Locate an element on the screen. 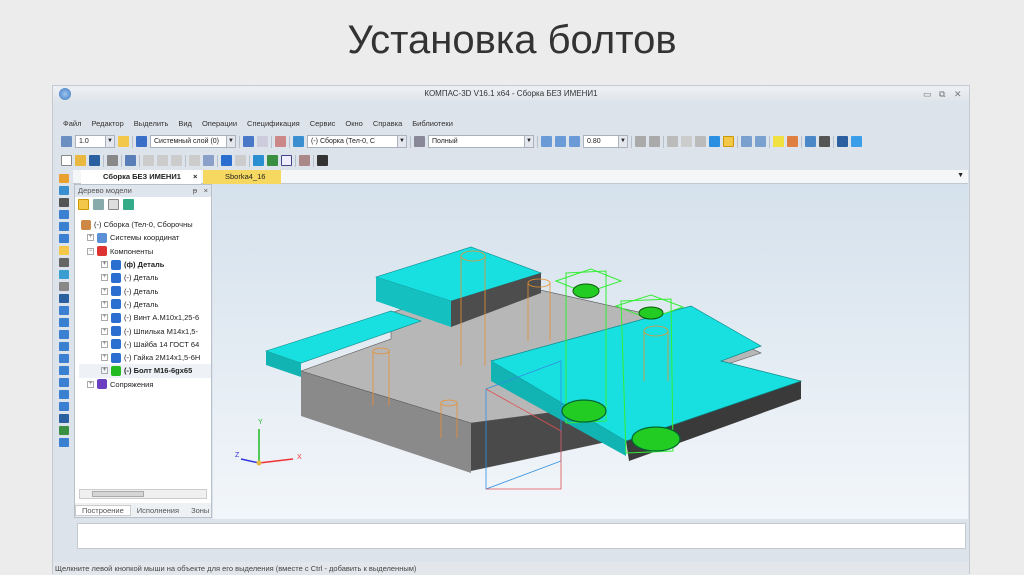  control-icon is located at coordinates (64, 406).